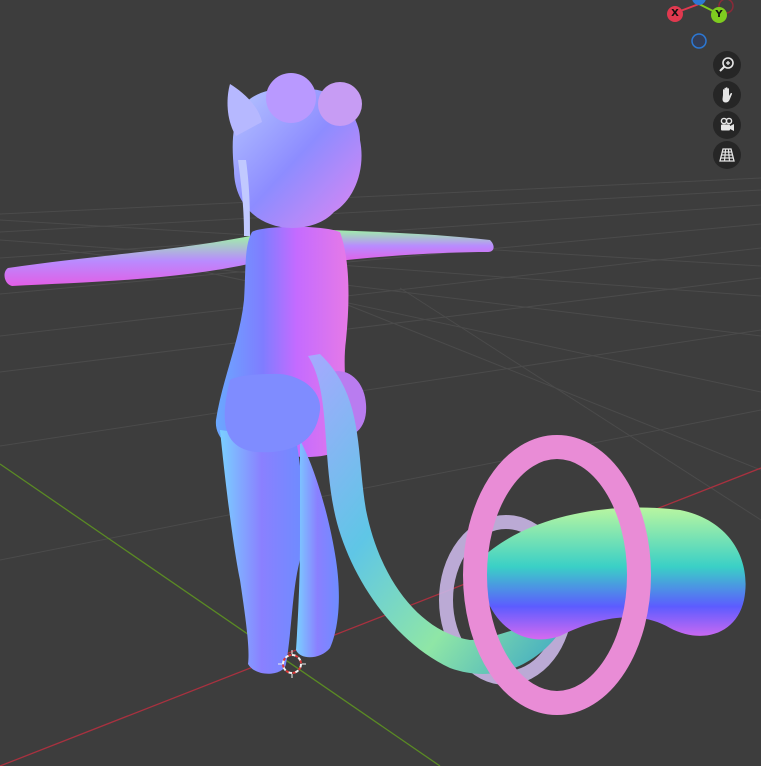 The width and height of the screenshot is (761, 766). I want to click on perspective-toggle-button, so click(727, 155).